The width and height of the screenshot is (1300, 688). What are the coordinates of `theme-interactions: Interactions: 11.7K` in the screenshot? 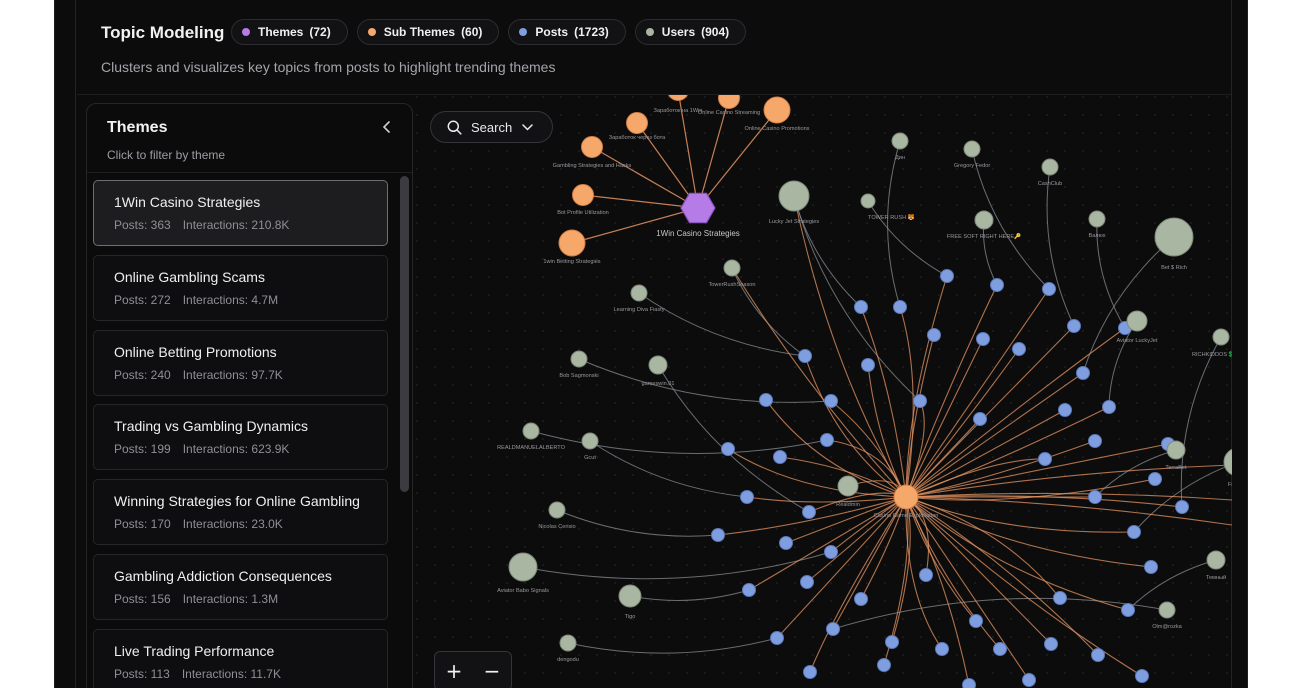 It's located at (231, 673).